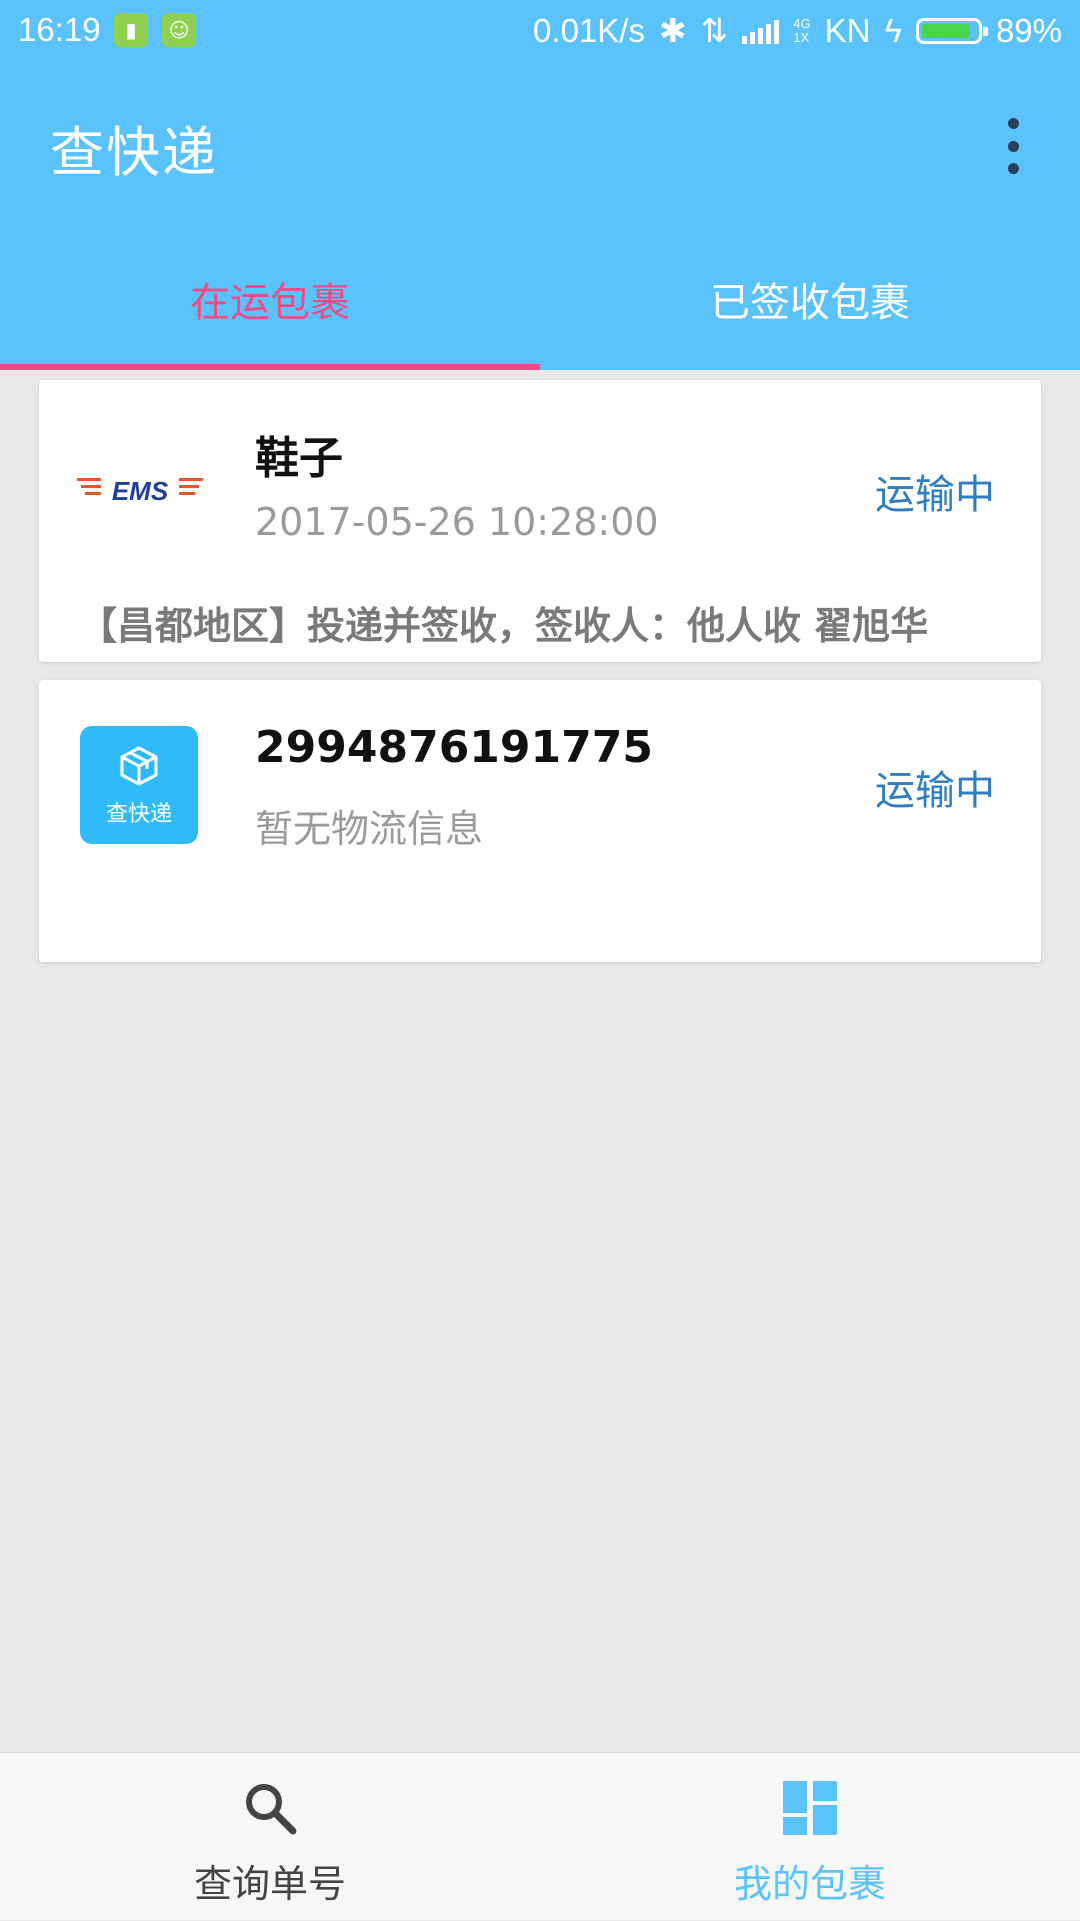  I want to click on battery-percent: 89%, so click(1028, 30).